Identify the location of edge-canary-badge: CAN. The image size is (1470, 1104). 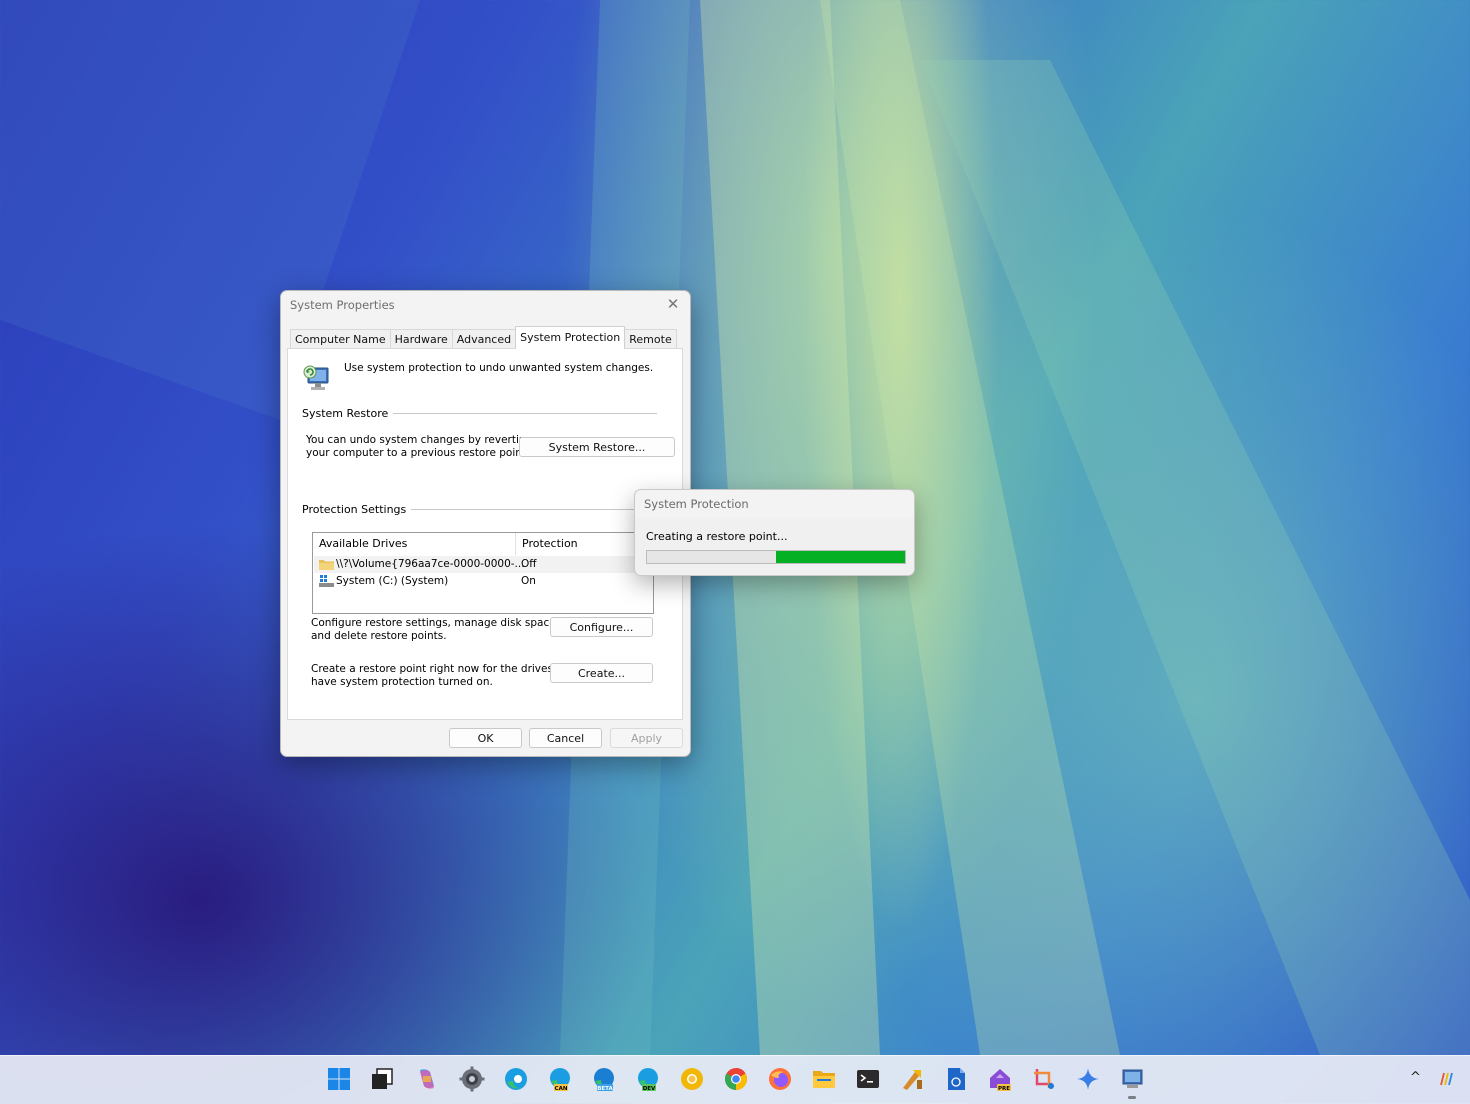
(561, 1089).